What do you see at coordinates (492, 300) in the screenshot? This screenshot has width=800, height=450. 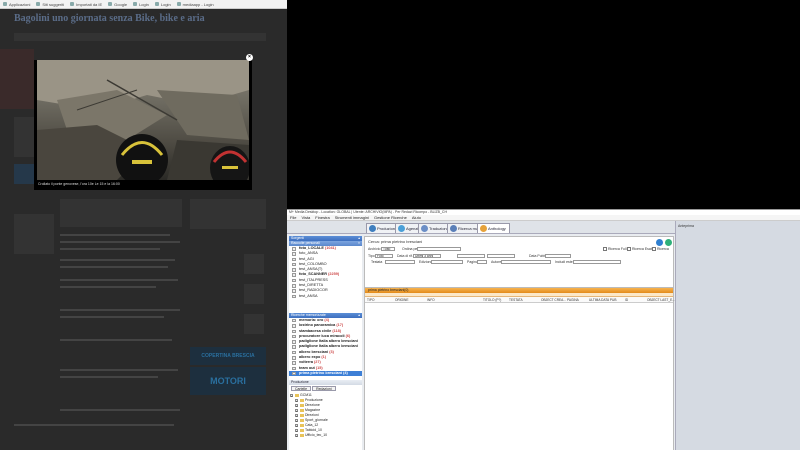 I see `col-titolo: TITOLO (P?)` at bounding box center [492, 300].